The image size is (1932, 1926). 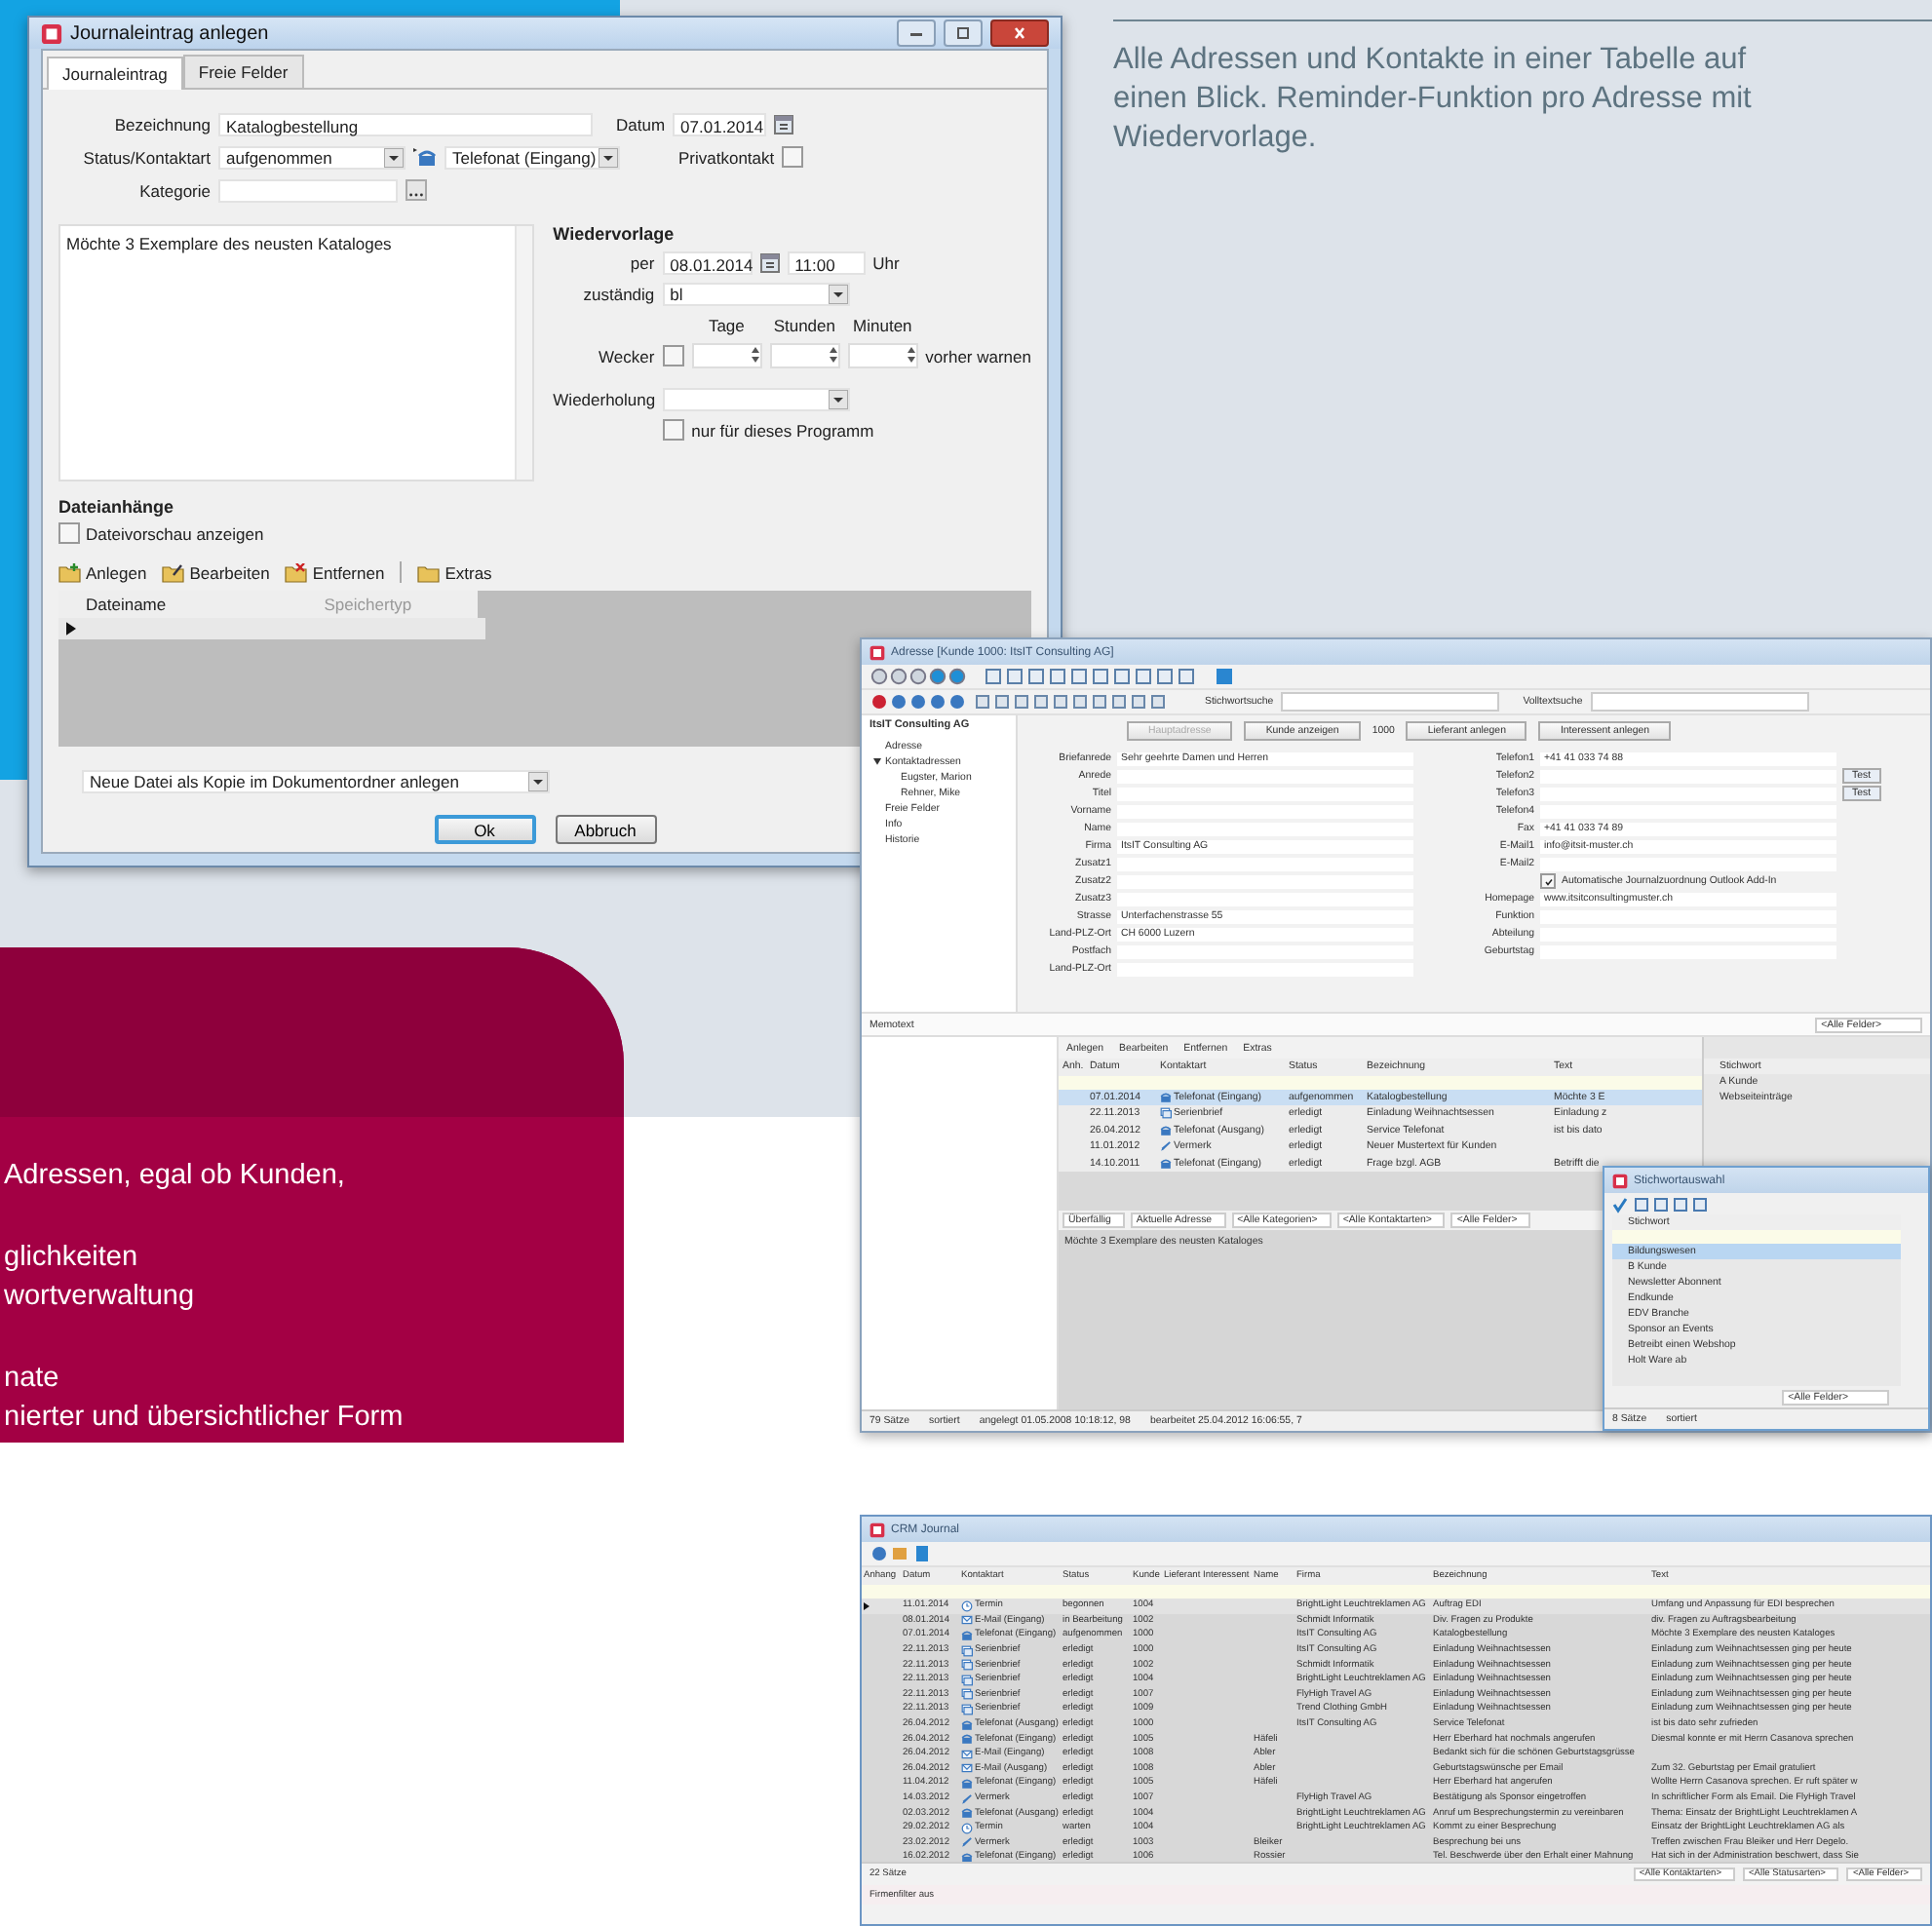 I want to click on browse-button, so click(x=416, y=190).